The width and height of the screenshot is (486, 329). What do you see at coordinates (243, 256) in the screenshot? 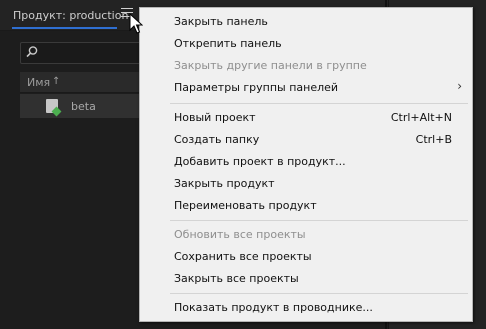
I see `menu-item-label: Сохранить все проекты` at bounding box center [243, 256].